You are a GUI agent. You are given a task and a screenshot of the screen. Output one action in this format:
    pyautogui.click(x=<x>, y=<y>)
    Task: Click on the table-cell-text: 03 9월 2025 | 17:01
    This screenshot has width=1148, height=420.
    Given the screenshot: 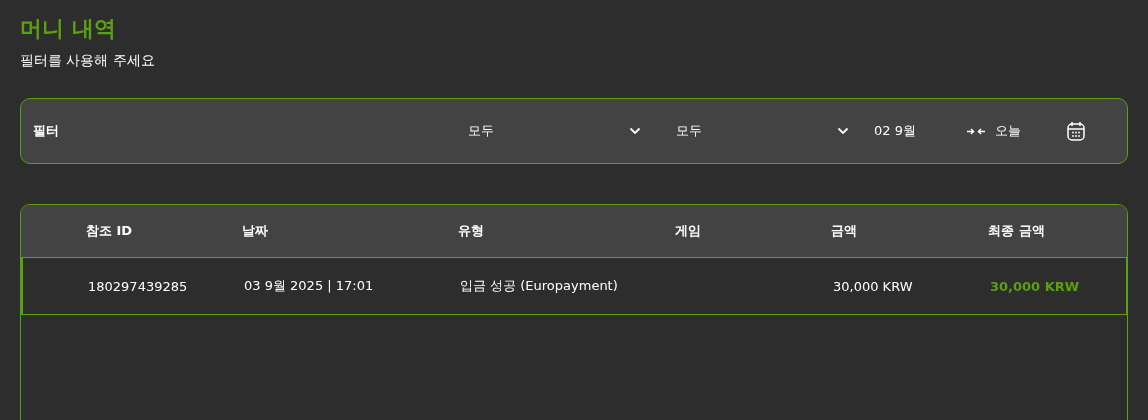 What is the action you would take?
    pyautogui.click(x=309, y=286)
    